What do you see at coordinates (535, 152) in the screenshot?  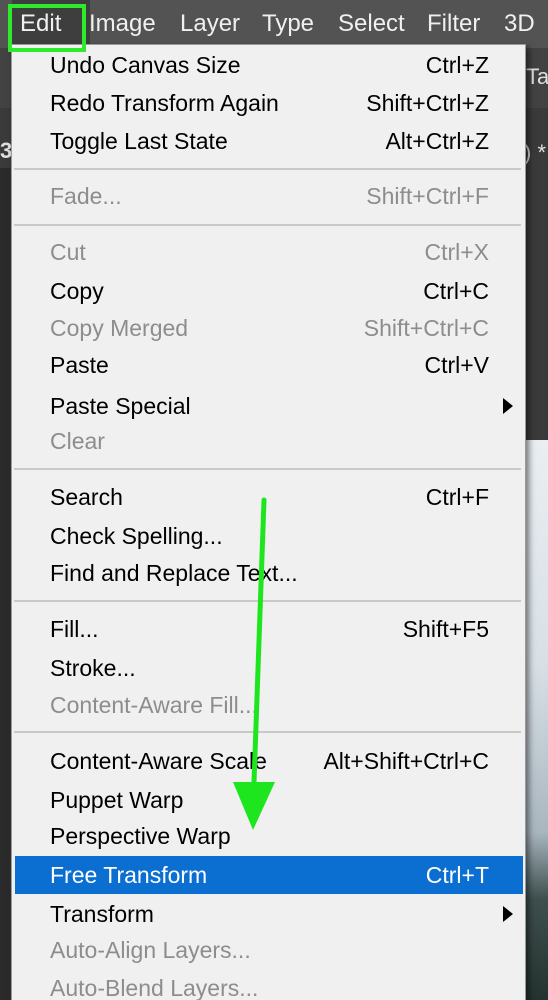 I see `tab-edge-right: ) *` at bounding box center [535, 152].